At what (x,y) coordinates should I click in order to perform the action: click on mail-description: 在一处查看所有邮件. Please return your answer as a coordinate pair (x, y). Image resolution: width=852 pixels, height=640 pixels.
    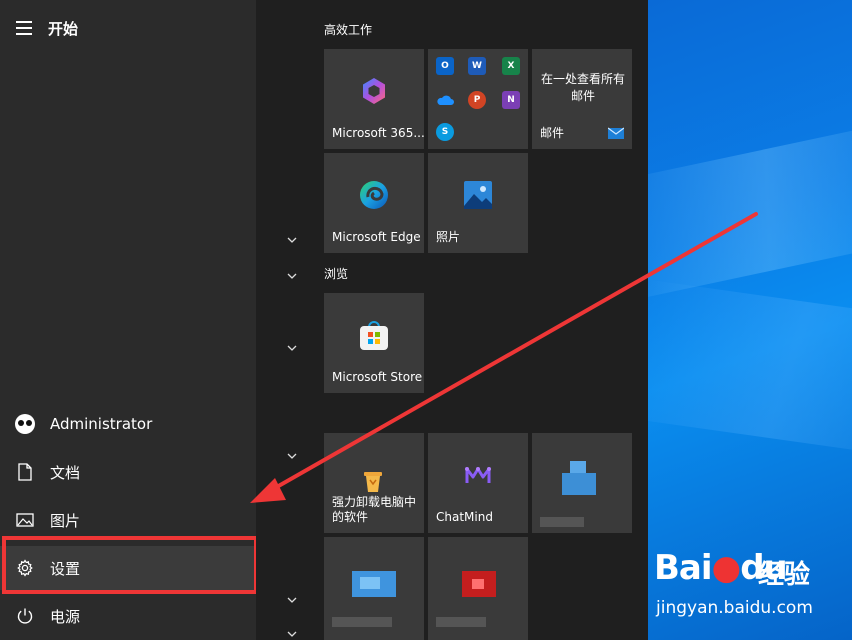
    Looking at the image, I should click on (582, 87).